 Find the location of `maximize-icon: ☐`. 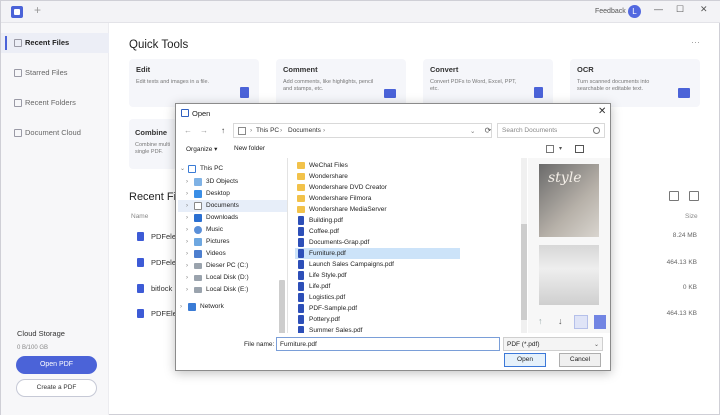

maximize-icon: ☐ is located at coordinates (680, 9).